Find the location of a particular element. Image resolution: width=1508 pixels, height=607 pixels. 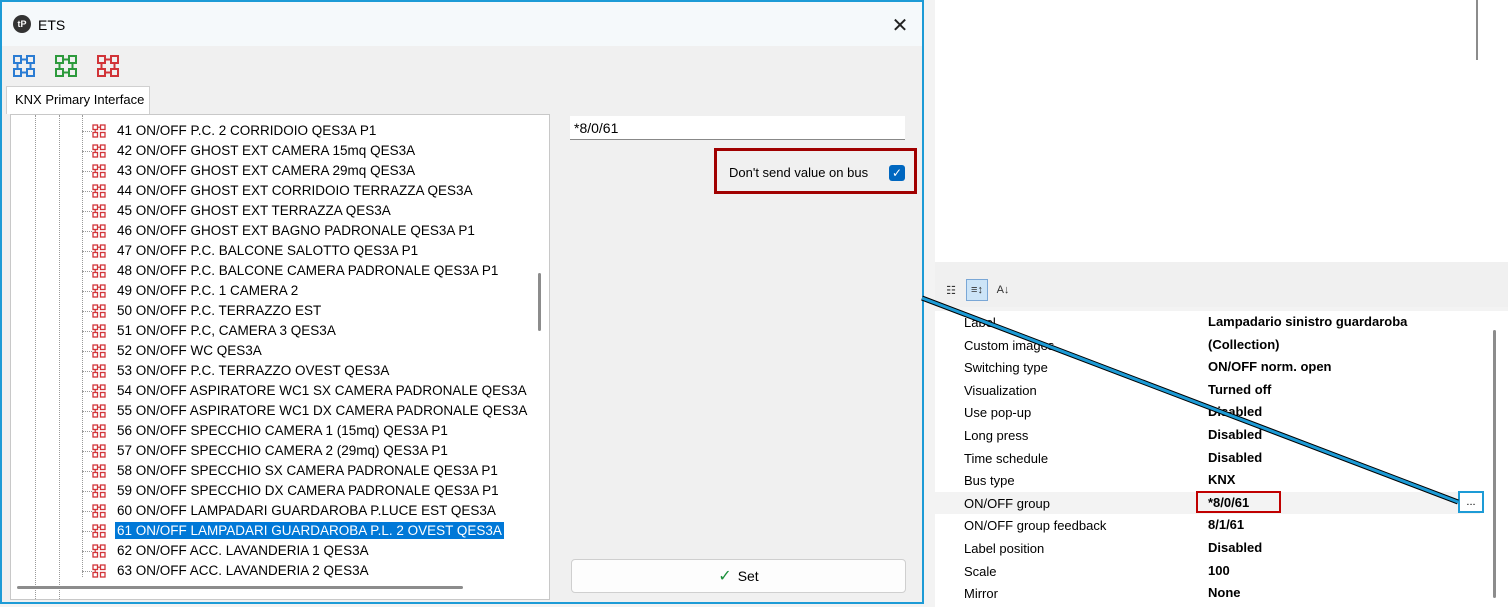

properties-toolbar: ☷ ≡↕ A↓ is located at coordinates (977, 290).